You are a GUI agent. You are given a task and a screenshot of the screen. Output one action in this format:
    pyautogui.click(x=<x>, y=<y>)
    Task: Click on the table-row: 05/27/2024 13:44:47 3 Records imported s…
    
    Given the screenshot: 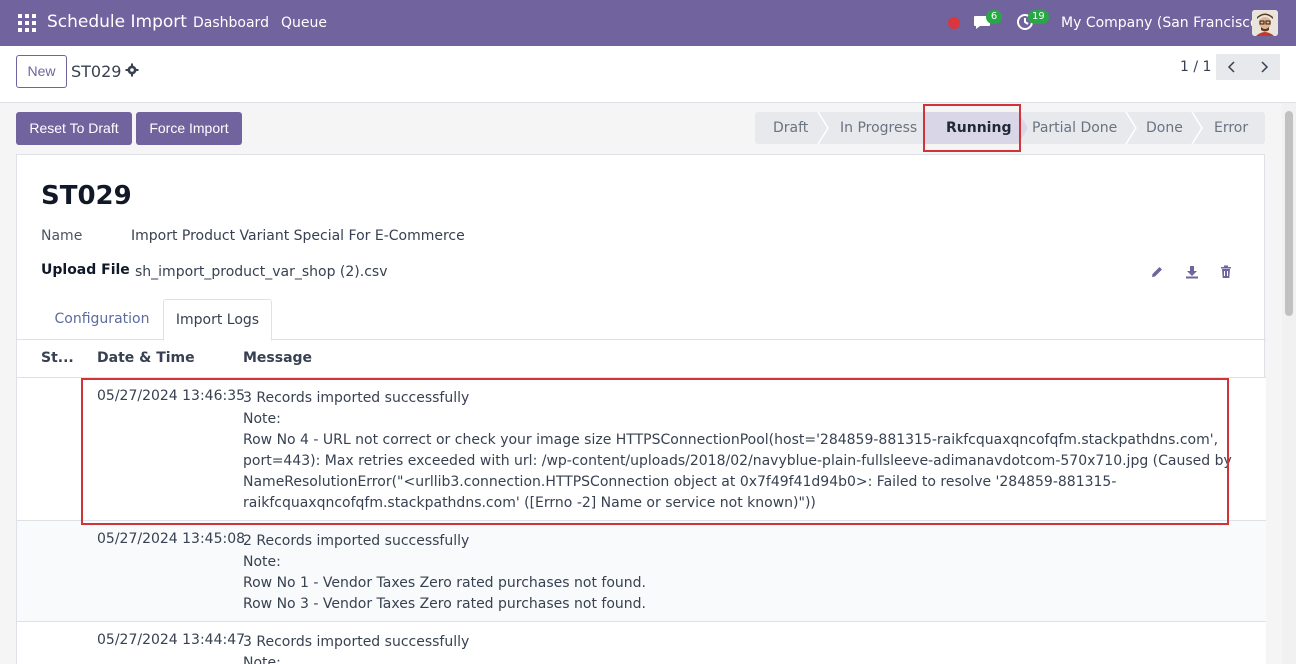 What is the action you would take?
    pyautogui.click(x=641, y=643)
    